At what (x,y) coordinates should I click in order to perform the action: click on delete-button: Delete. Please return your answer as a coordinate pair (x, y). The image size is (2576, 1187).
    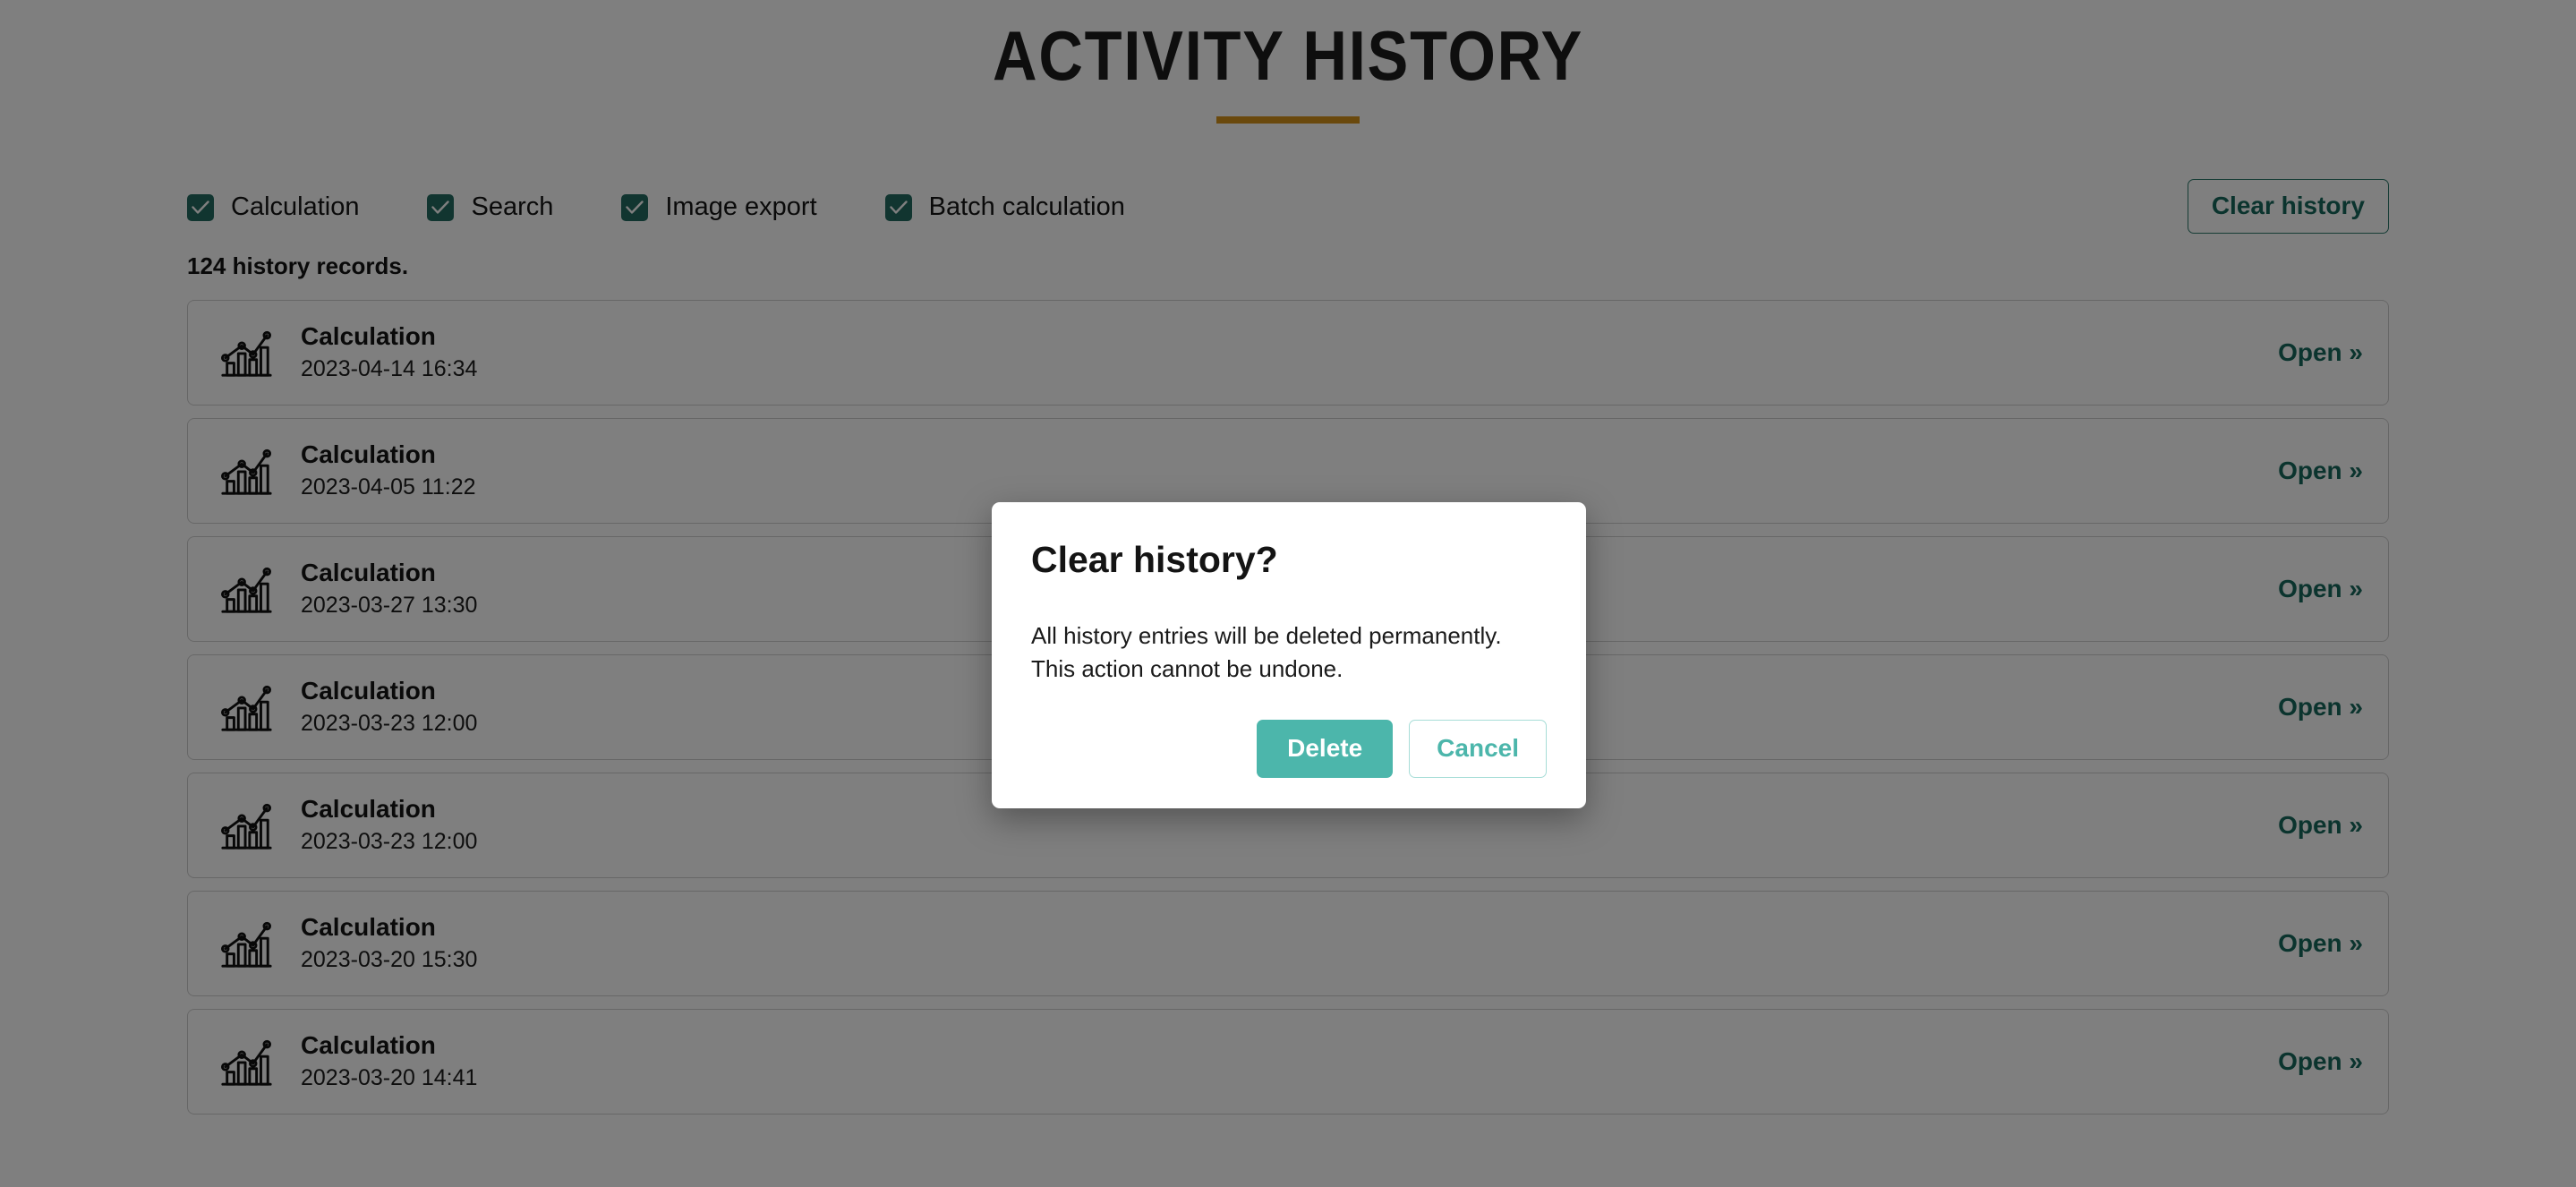
    Looking at the image, I should click on (1325, 749).